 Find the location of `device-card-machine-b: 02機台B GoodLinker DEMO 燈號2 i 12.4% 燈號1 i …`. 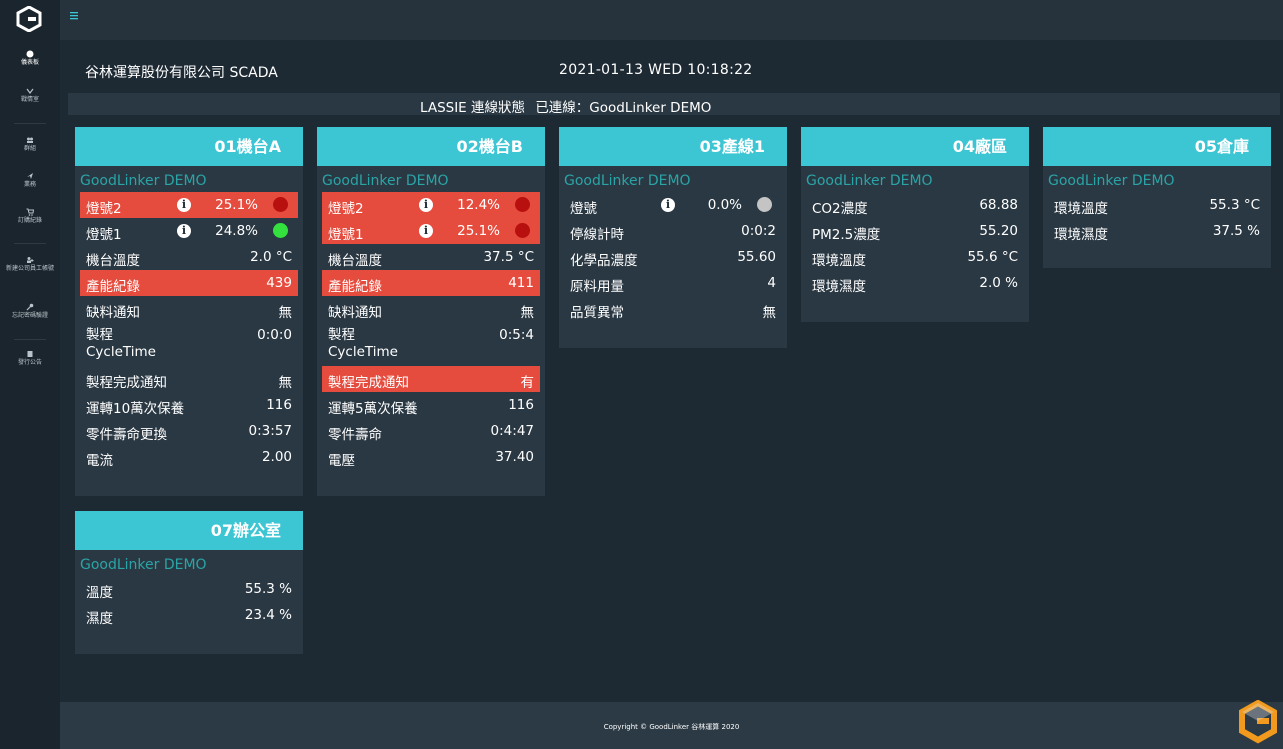

device-card-machine-b: 02機台B GoodLinker DEMO 燈號2 i 12.4% 燈號1 i … is located at coordinates (431, 311).